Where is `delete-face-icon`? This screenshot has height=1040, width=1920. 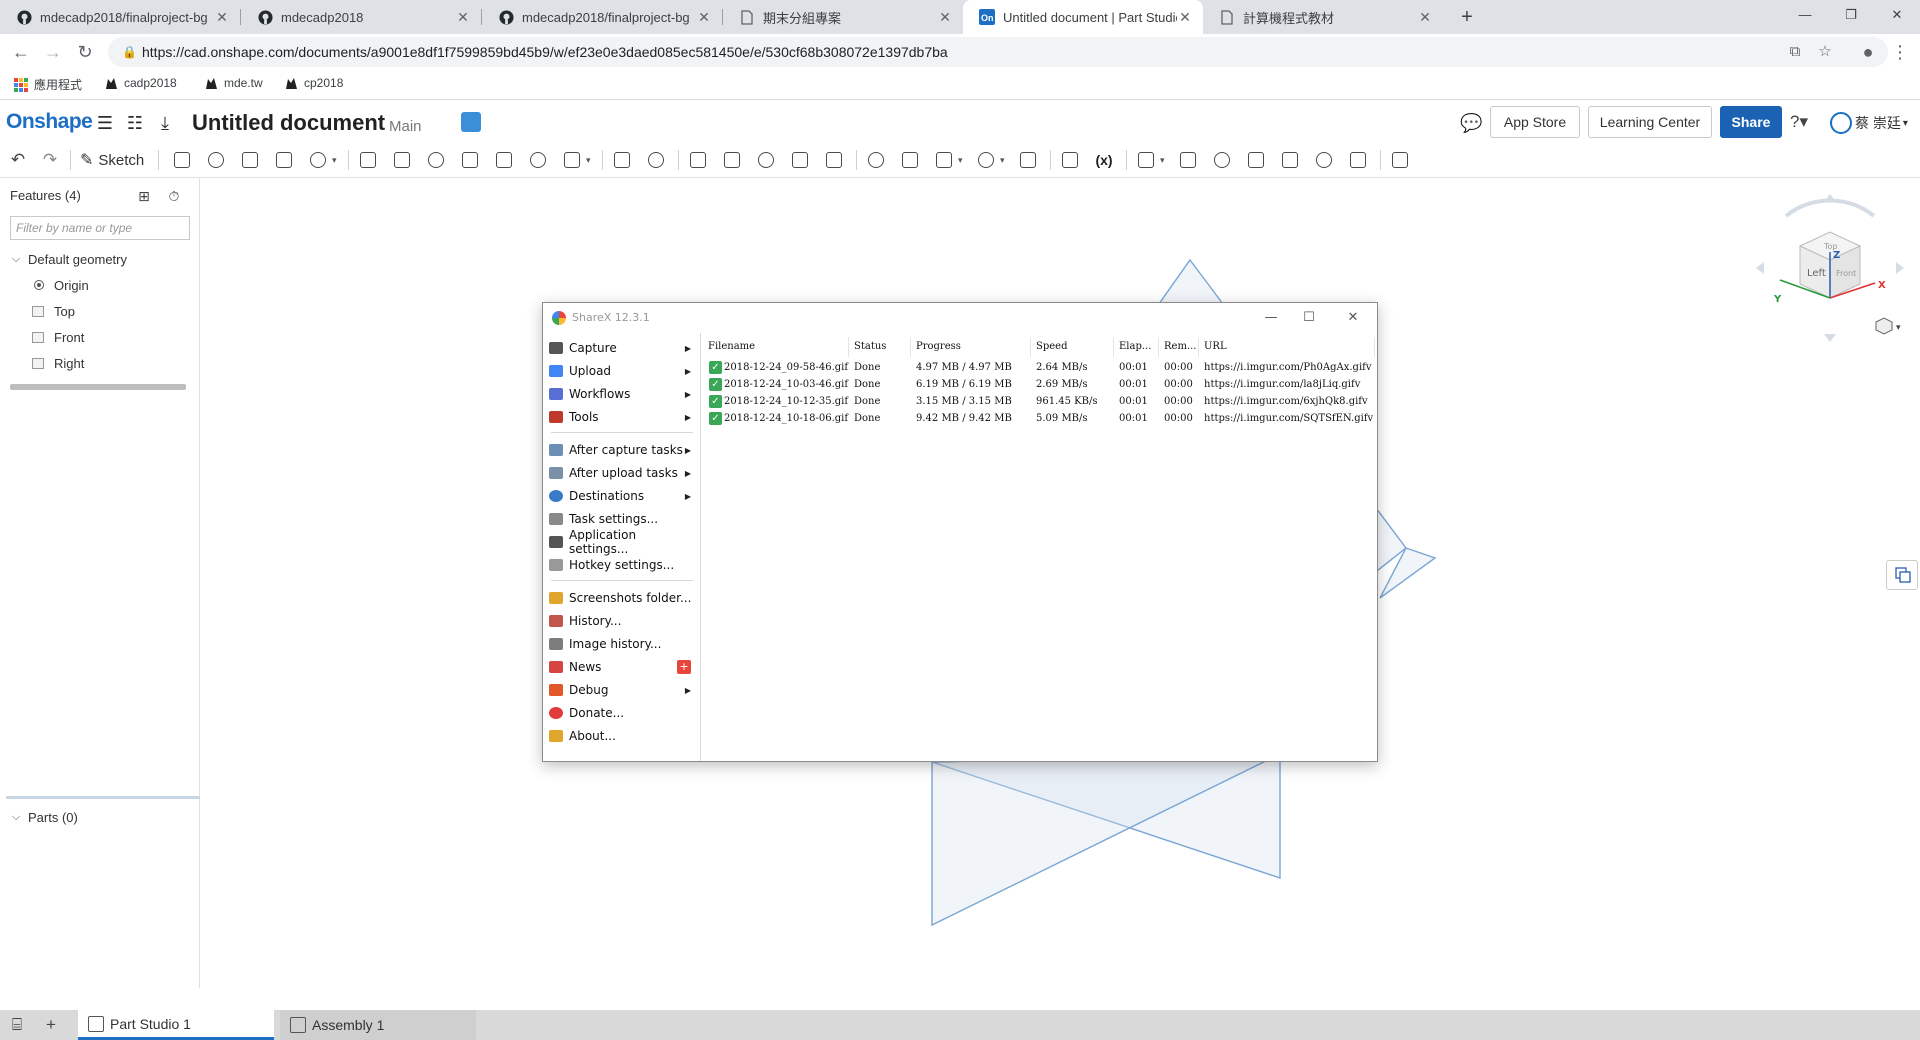
delete-face-icon is located at coordinates (834, 160).